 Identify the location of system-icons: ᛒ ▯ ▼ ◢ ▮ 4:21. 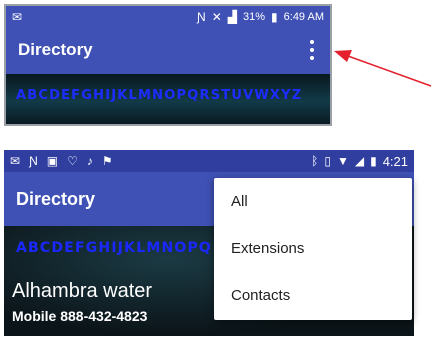
(359, 161).